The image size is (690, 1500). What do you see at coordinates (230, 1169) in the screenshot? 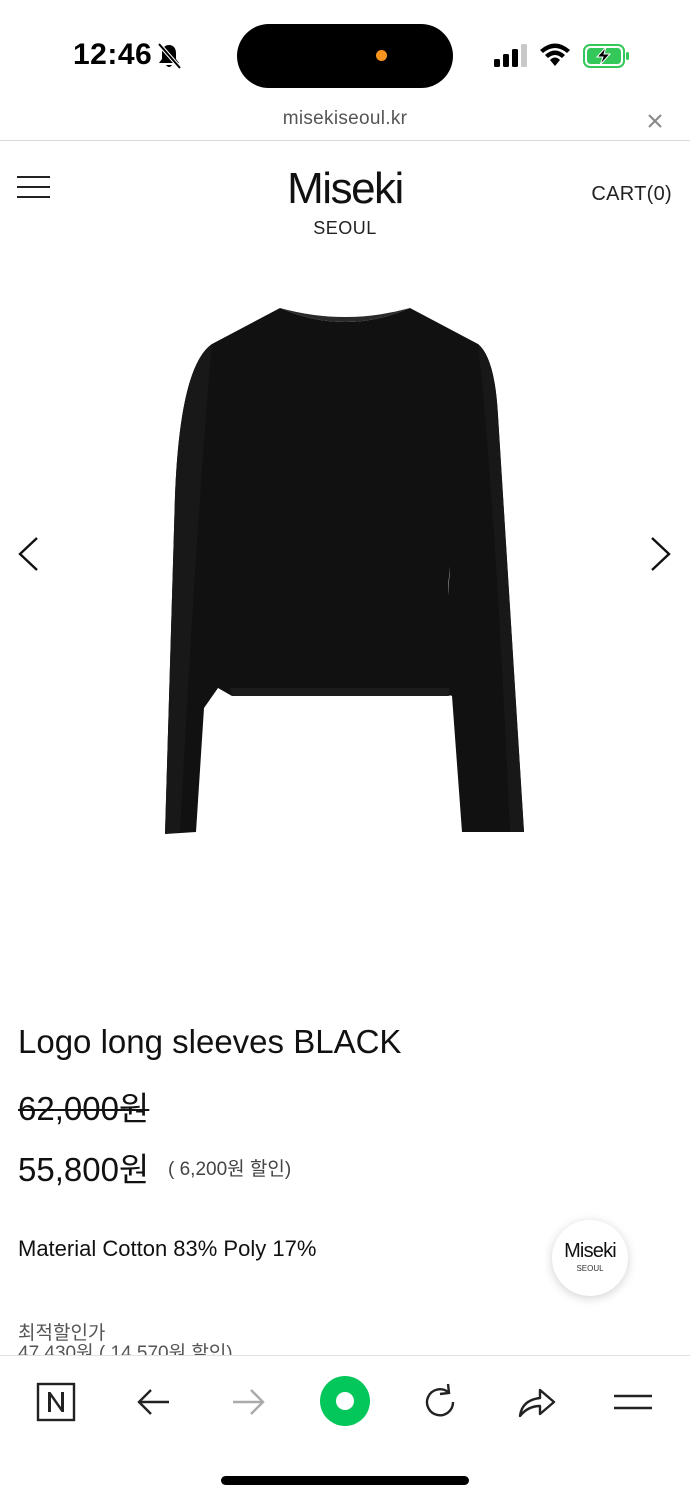
I see `discount-note: ( 6,200원 할인)` at bounding box center [230, 1169].